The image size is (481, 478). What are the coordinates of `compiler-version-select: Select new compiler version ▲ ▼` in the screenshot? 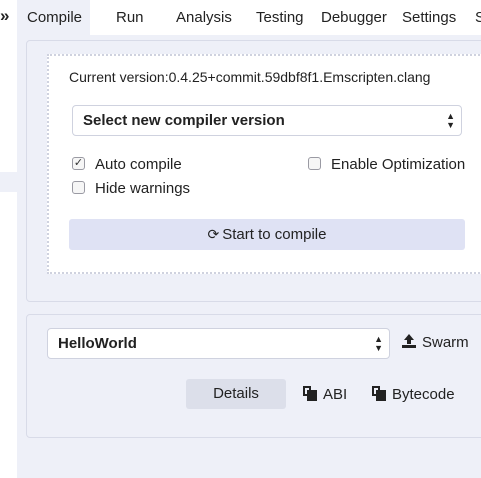 It's located at (267, 120).